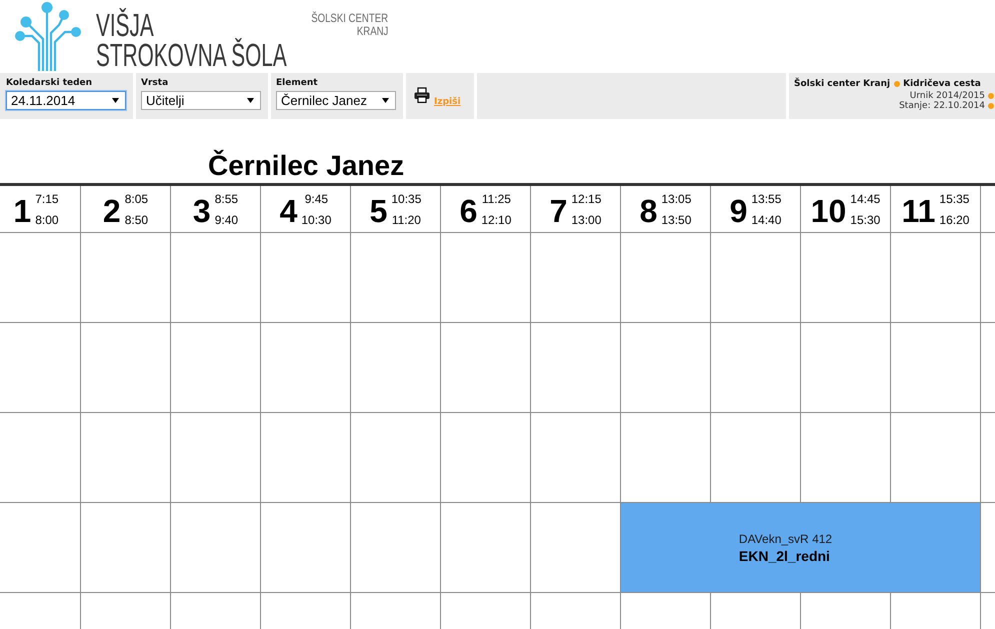  I want to click on timetable-title: Černilec Janez, so click(306, 166).